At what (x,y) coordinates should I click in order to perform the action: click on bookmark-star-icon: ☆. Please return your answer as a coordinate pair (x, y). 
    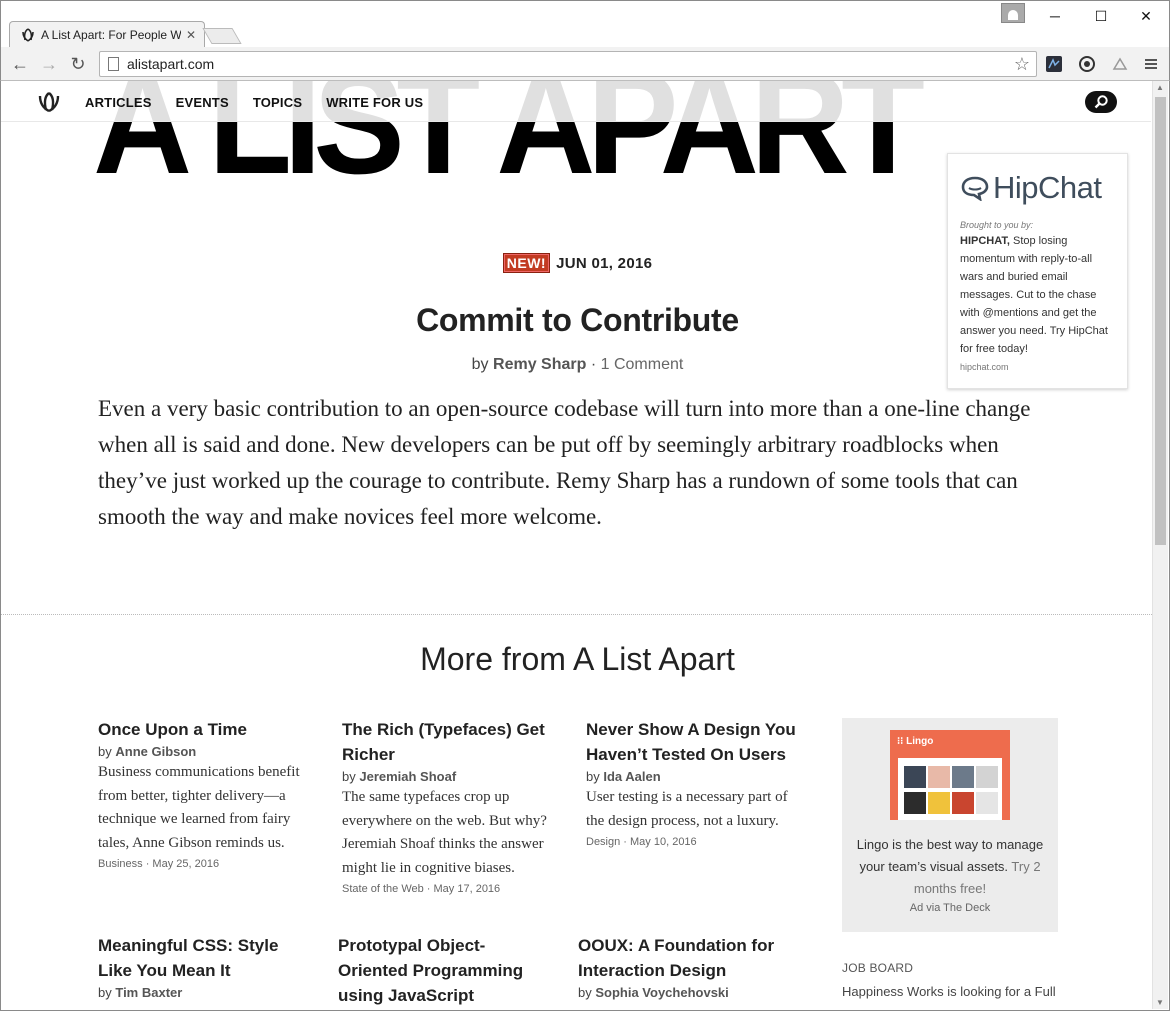
    Looking at the image, I should click on (1022, 64).